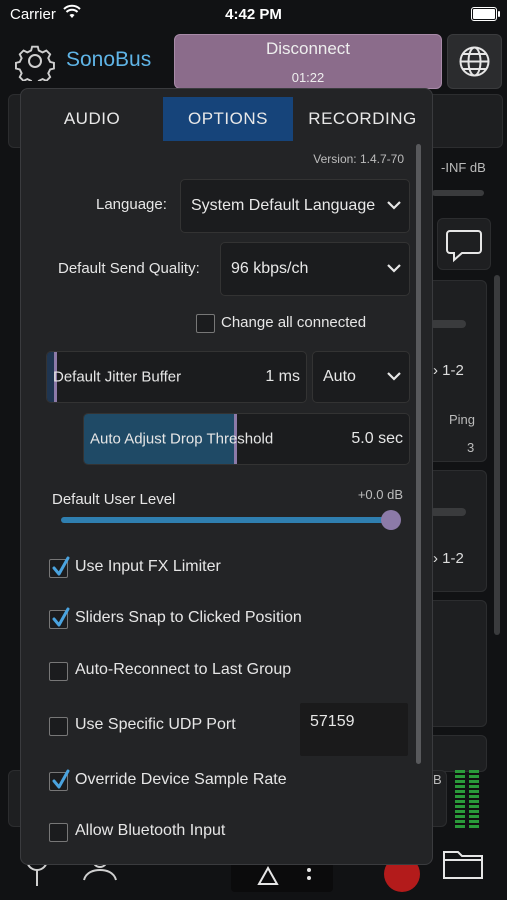 This screenshot has width=507, height=900. I want to click on udp-port-input: 57159, so click(354, 729).